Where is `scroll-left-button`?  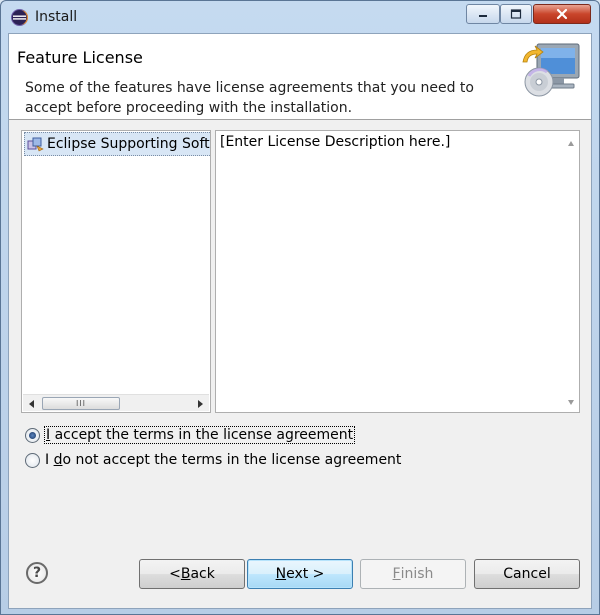
scroll-left-button is located at coordinates (32, 403).